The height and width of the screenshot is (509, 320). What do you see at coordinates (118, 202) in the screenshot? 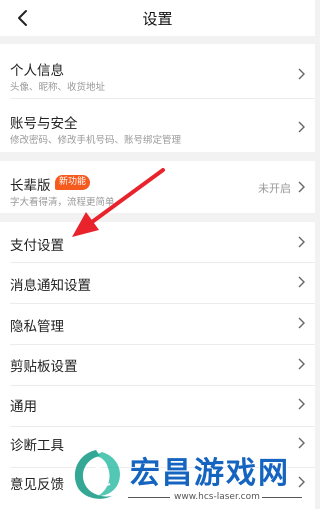
I see `annotation-arrow` at bounding box center [118, 202].